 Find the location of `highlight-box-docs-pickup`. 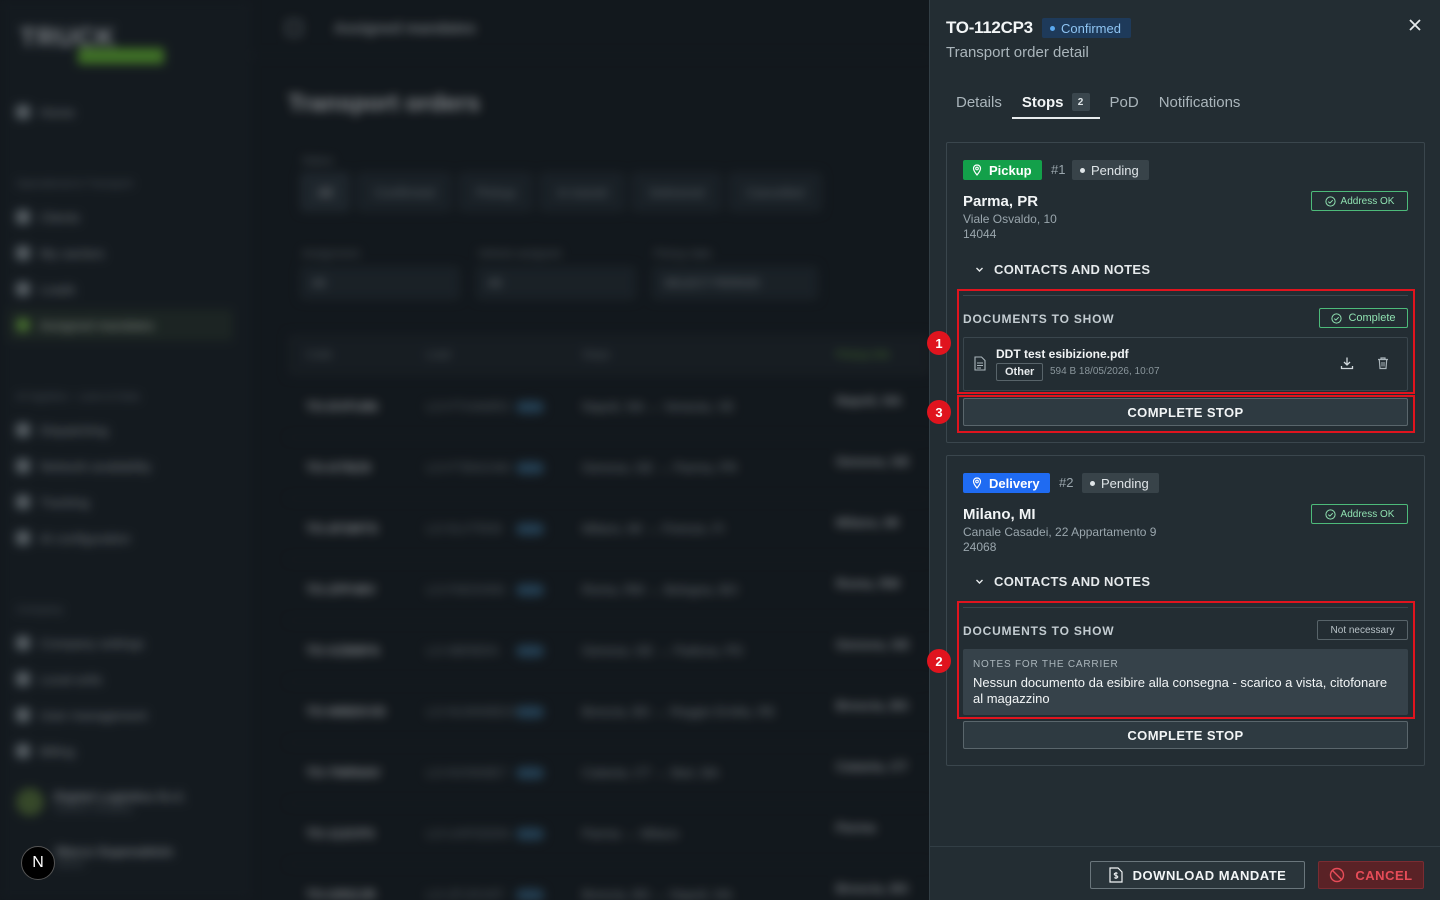

highlight-box-docs-pickup is located at coordinates (1186, 341).